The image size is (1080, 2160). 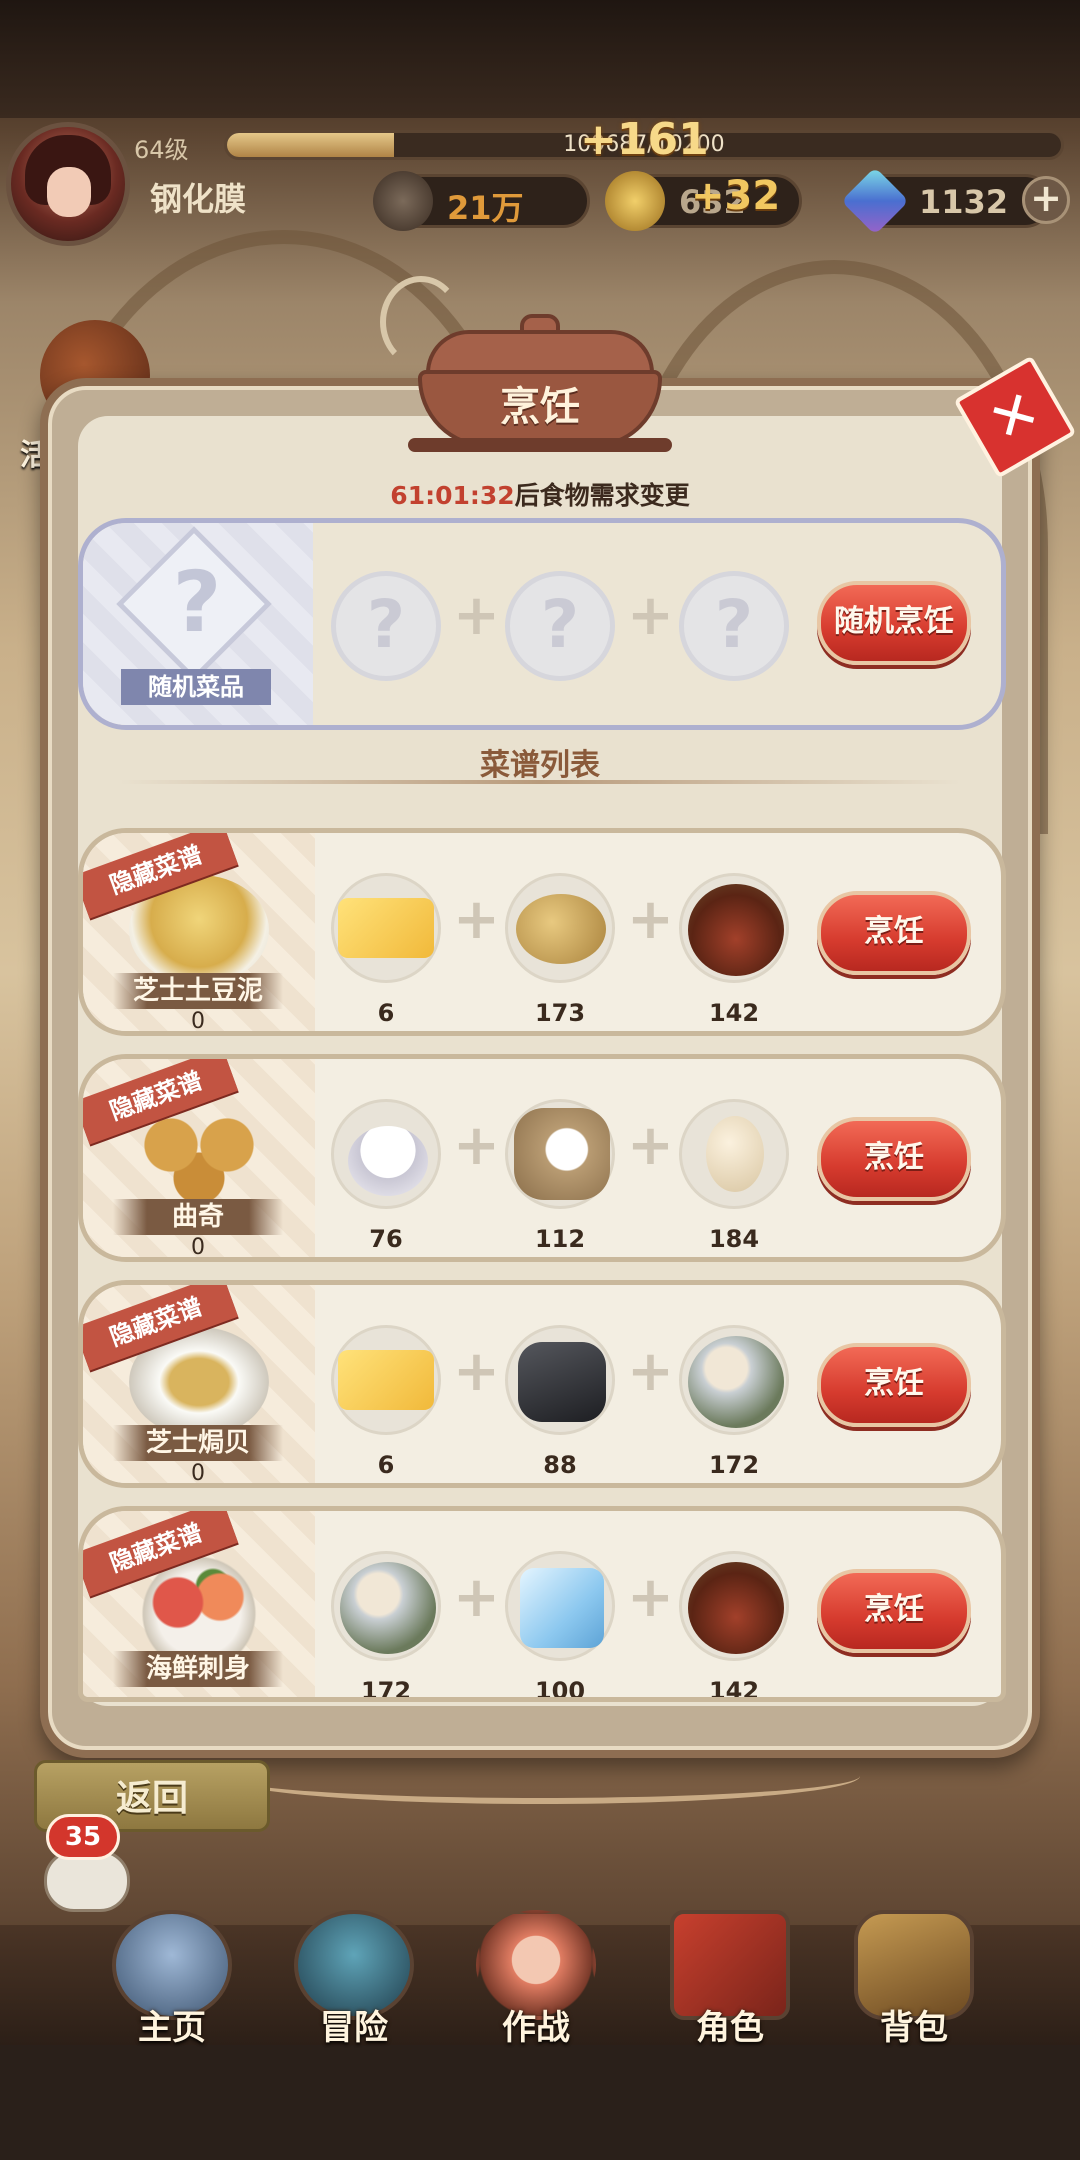 I want to click on power-pill: 21万, so click(x=481, y=201).